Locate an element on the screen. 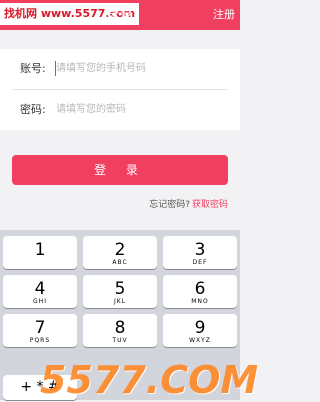 The height and width of the screenshot is (402, 320). header-bar: 找机网 www.5577.com 登录 注册 is located at coordinates (120, 15).